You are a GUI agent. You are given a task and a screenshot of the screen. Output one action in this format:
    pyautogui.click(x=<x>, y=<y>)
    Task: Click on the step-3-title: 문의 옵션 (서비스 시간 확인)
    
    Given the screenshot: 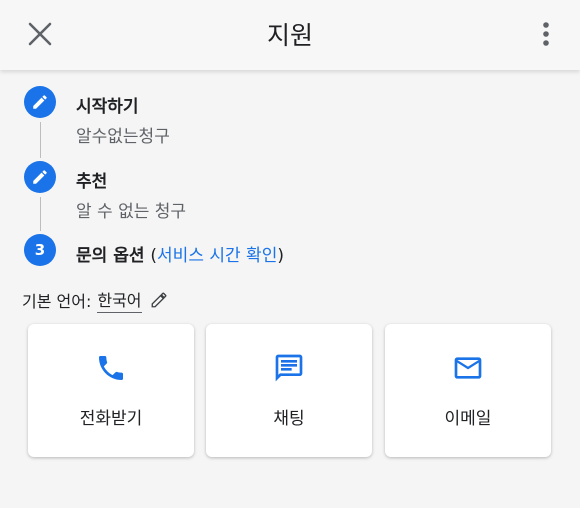 What is the action you would take?
    pyautogui.click(x=180, y=253)
    